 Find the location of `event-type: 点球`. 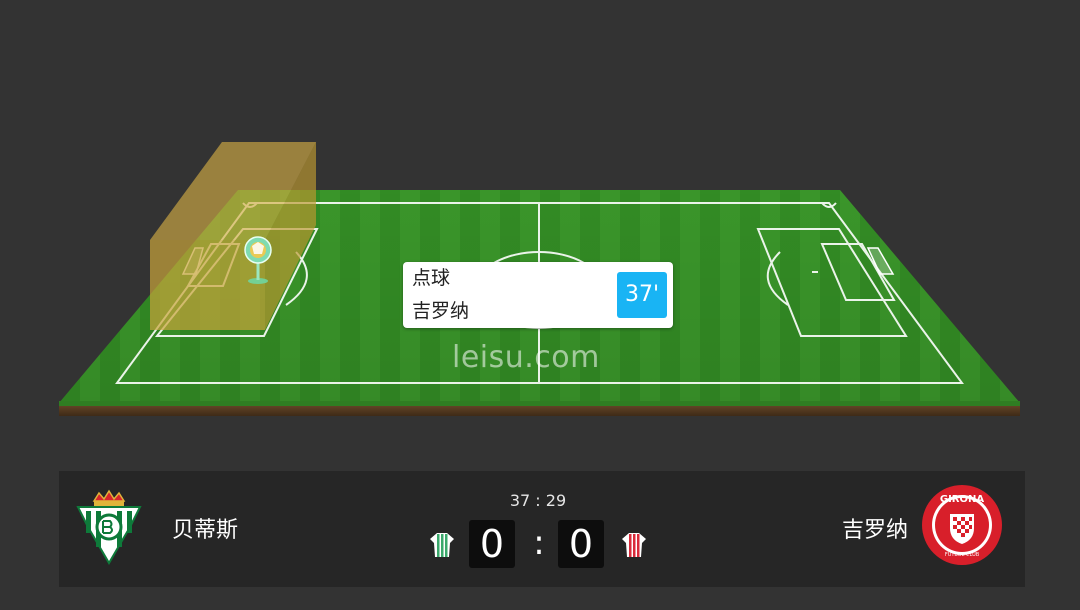

event-type: 点球 is located at coordinates (431, 278).